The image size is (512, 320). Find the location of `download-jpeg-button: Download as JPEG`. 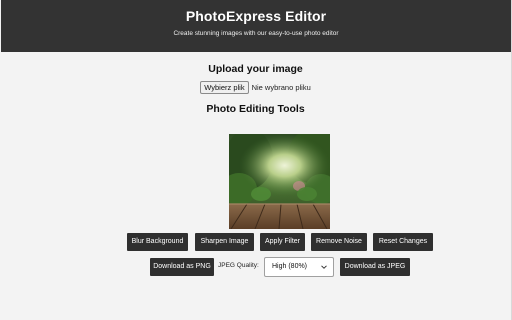

download-jpeg-button: Download as JPEG is located at coordinates (375, 267).